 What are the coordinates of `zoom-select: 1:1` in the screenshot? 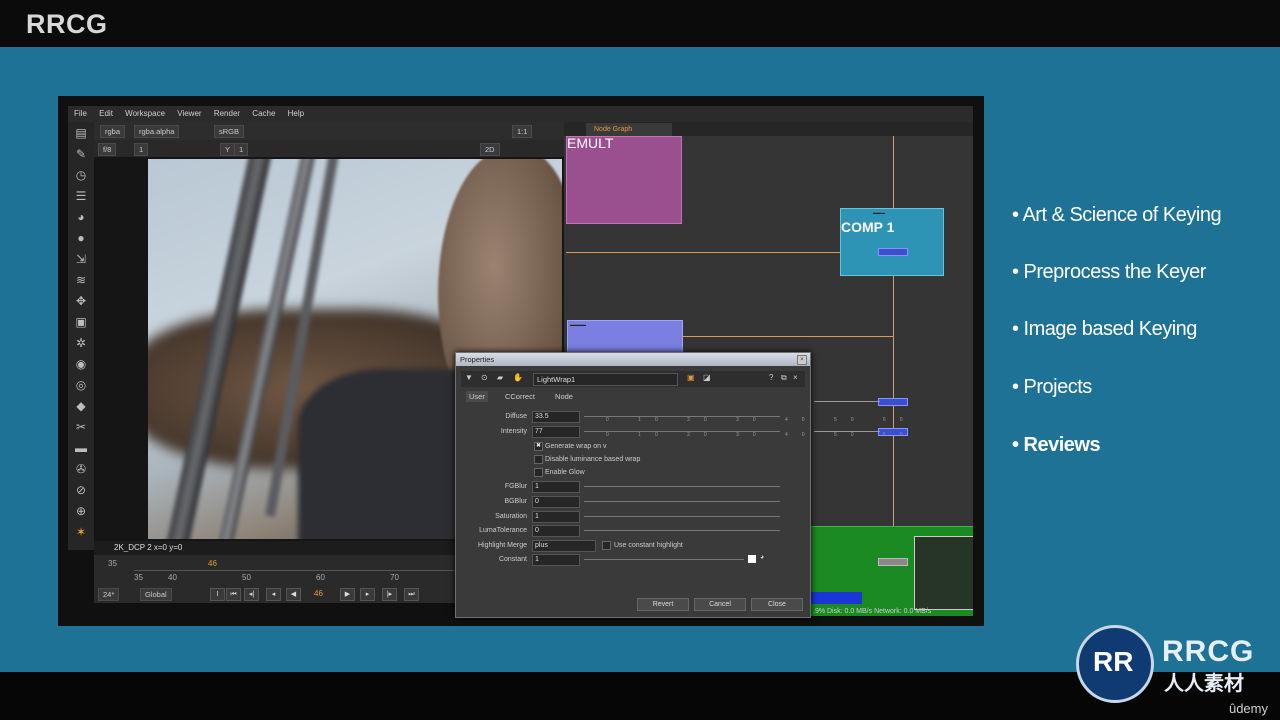 It's located at (522, 131).